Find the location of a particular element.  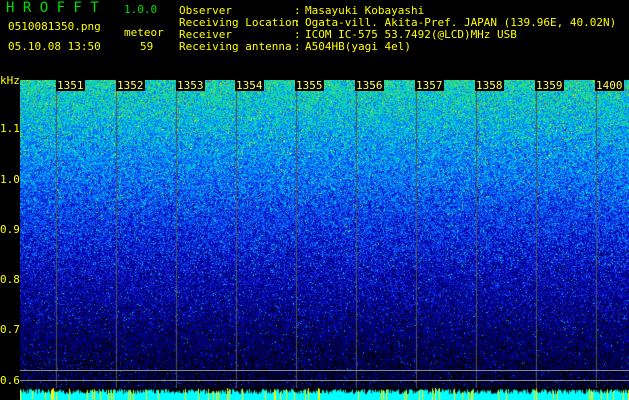

time-label: 1356 is located at coordinates (369, 85).